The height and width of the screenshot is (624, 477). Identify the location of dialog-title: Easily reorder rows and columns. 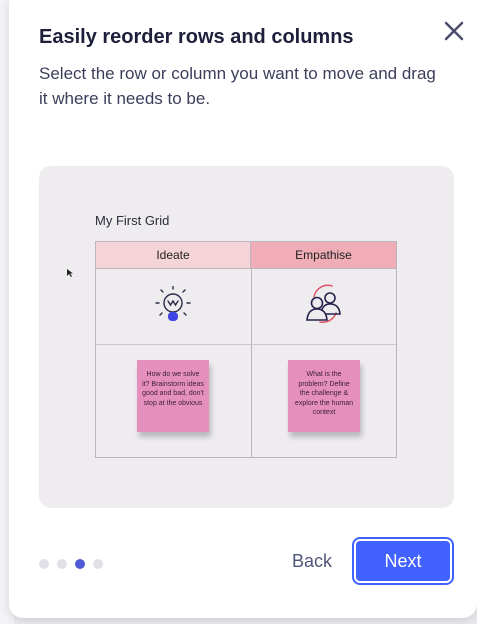
(196, 37).